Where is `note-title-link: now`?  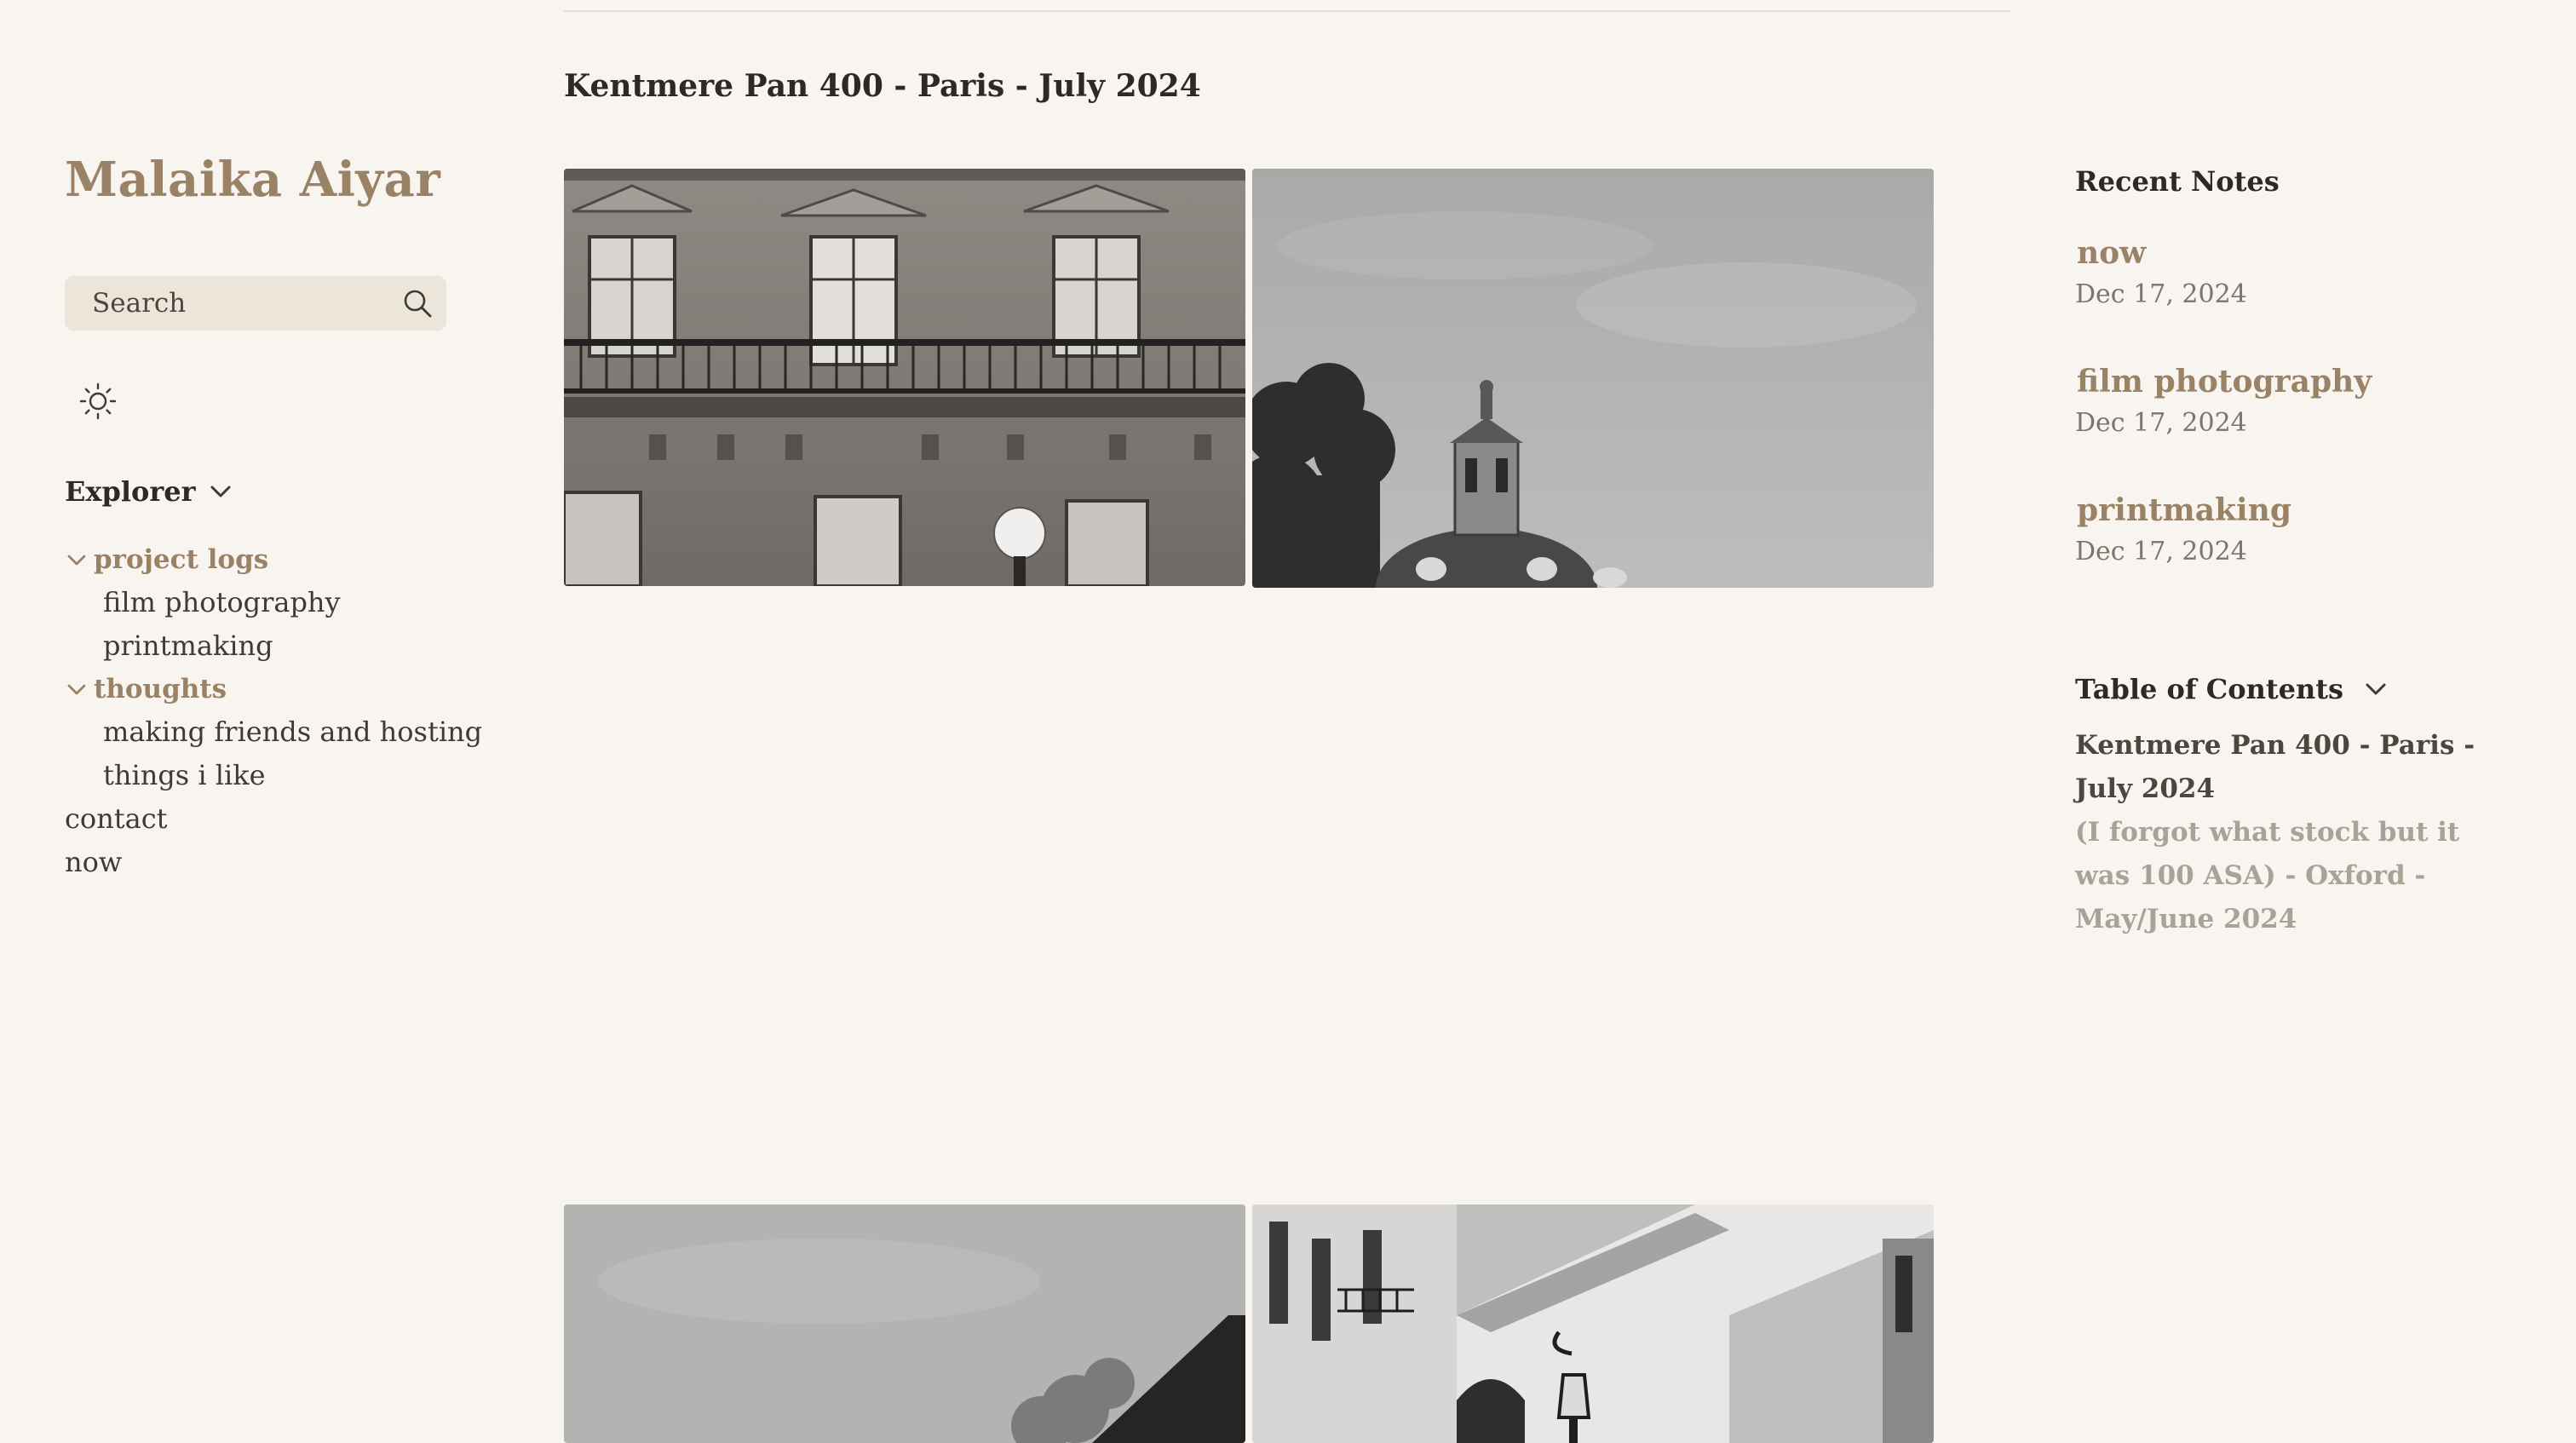 note-title-link: now is located at coordinates (2297, 253).